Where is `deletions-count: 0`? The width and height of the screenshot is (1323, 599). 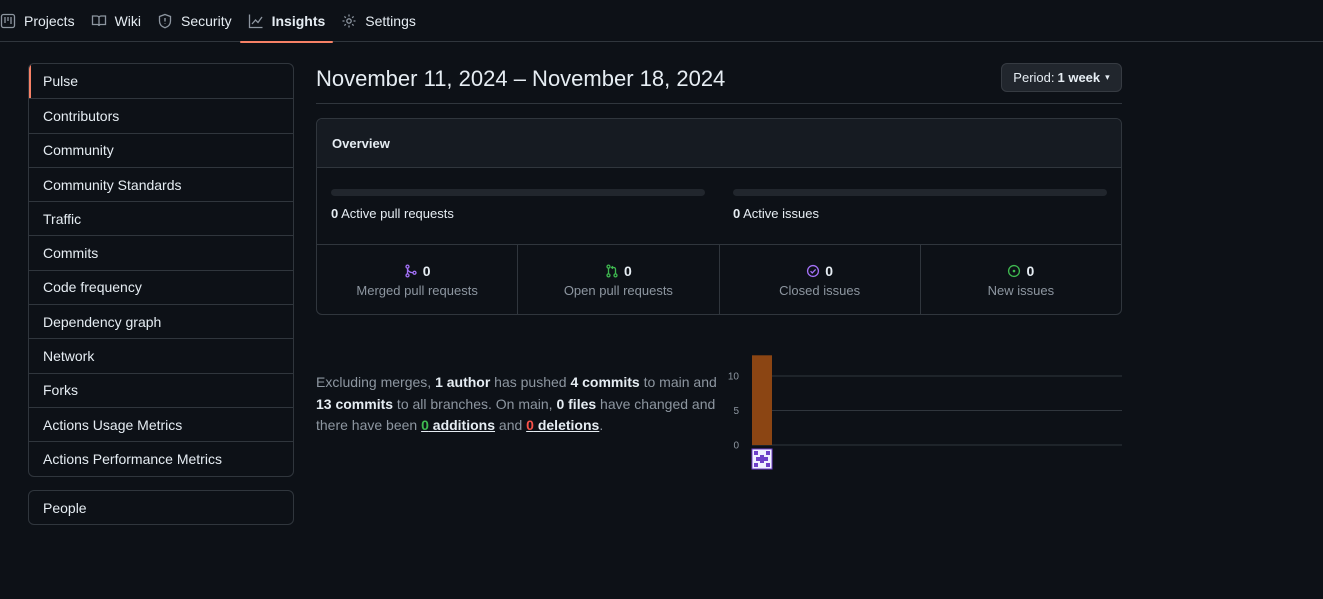
deletions-count: 0 is located at coordinates (530, 425).